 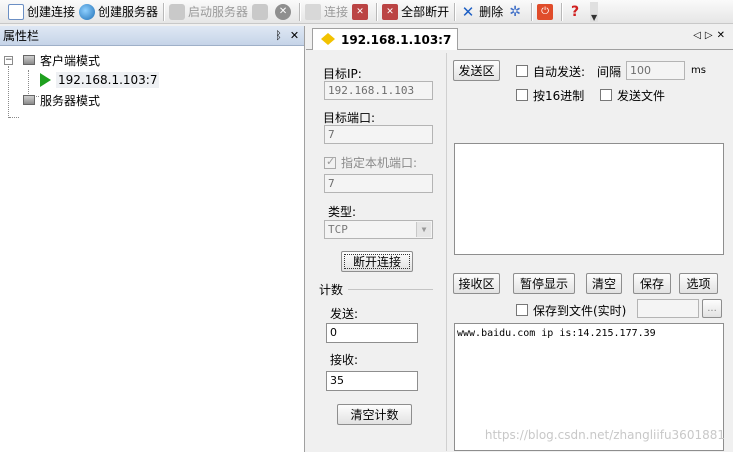 I want to click on recv-count-label: 接收:, so click(x=344, y=360).